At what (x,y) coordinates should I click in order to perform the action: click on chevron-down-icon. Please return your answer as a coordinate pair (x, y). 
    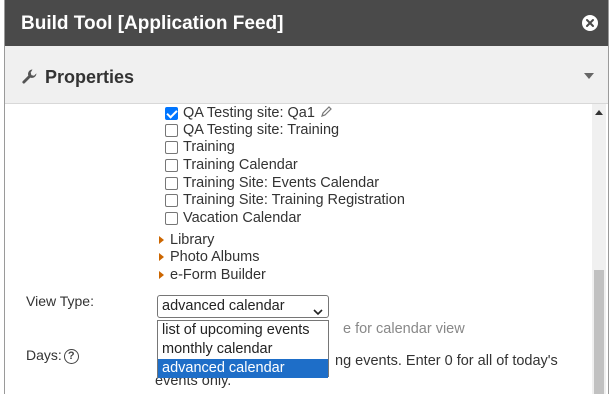
    Looking at the image, I should click on (589, 76).